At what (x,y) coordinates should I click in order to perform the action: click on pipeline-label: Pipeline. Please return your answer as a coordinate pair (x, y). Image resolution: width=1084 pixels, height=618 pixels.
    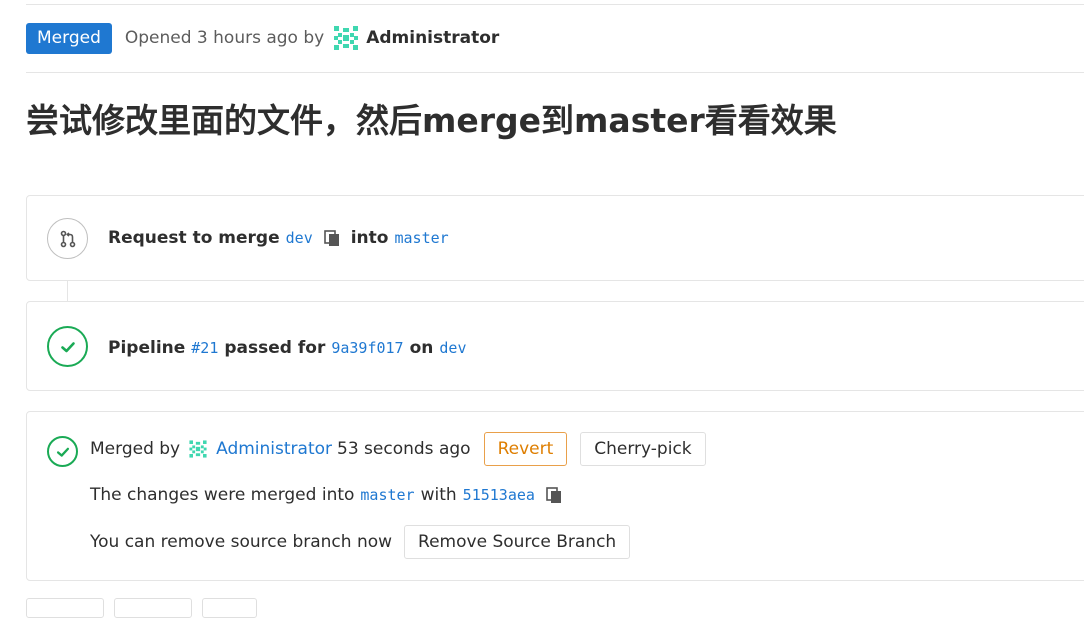
    Looking at the image, I should click on (147, 348).